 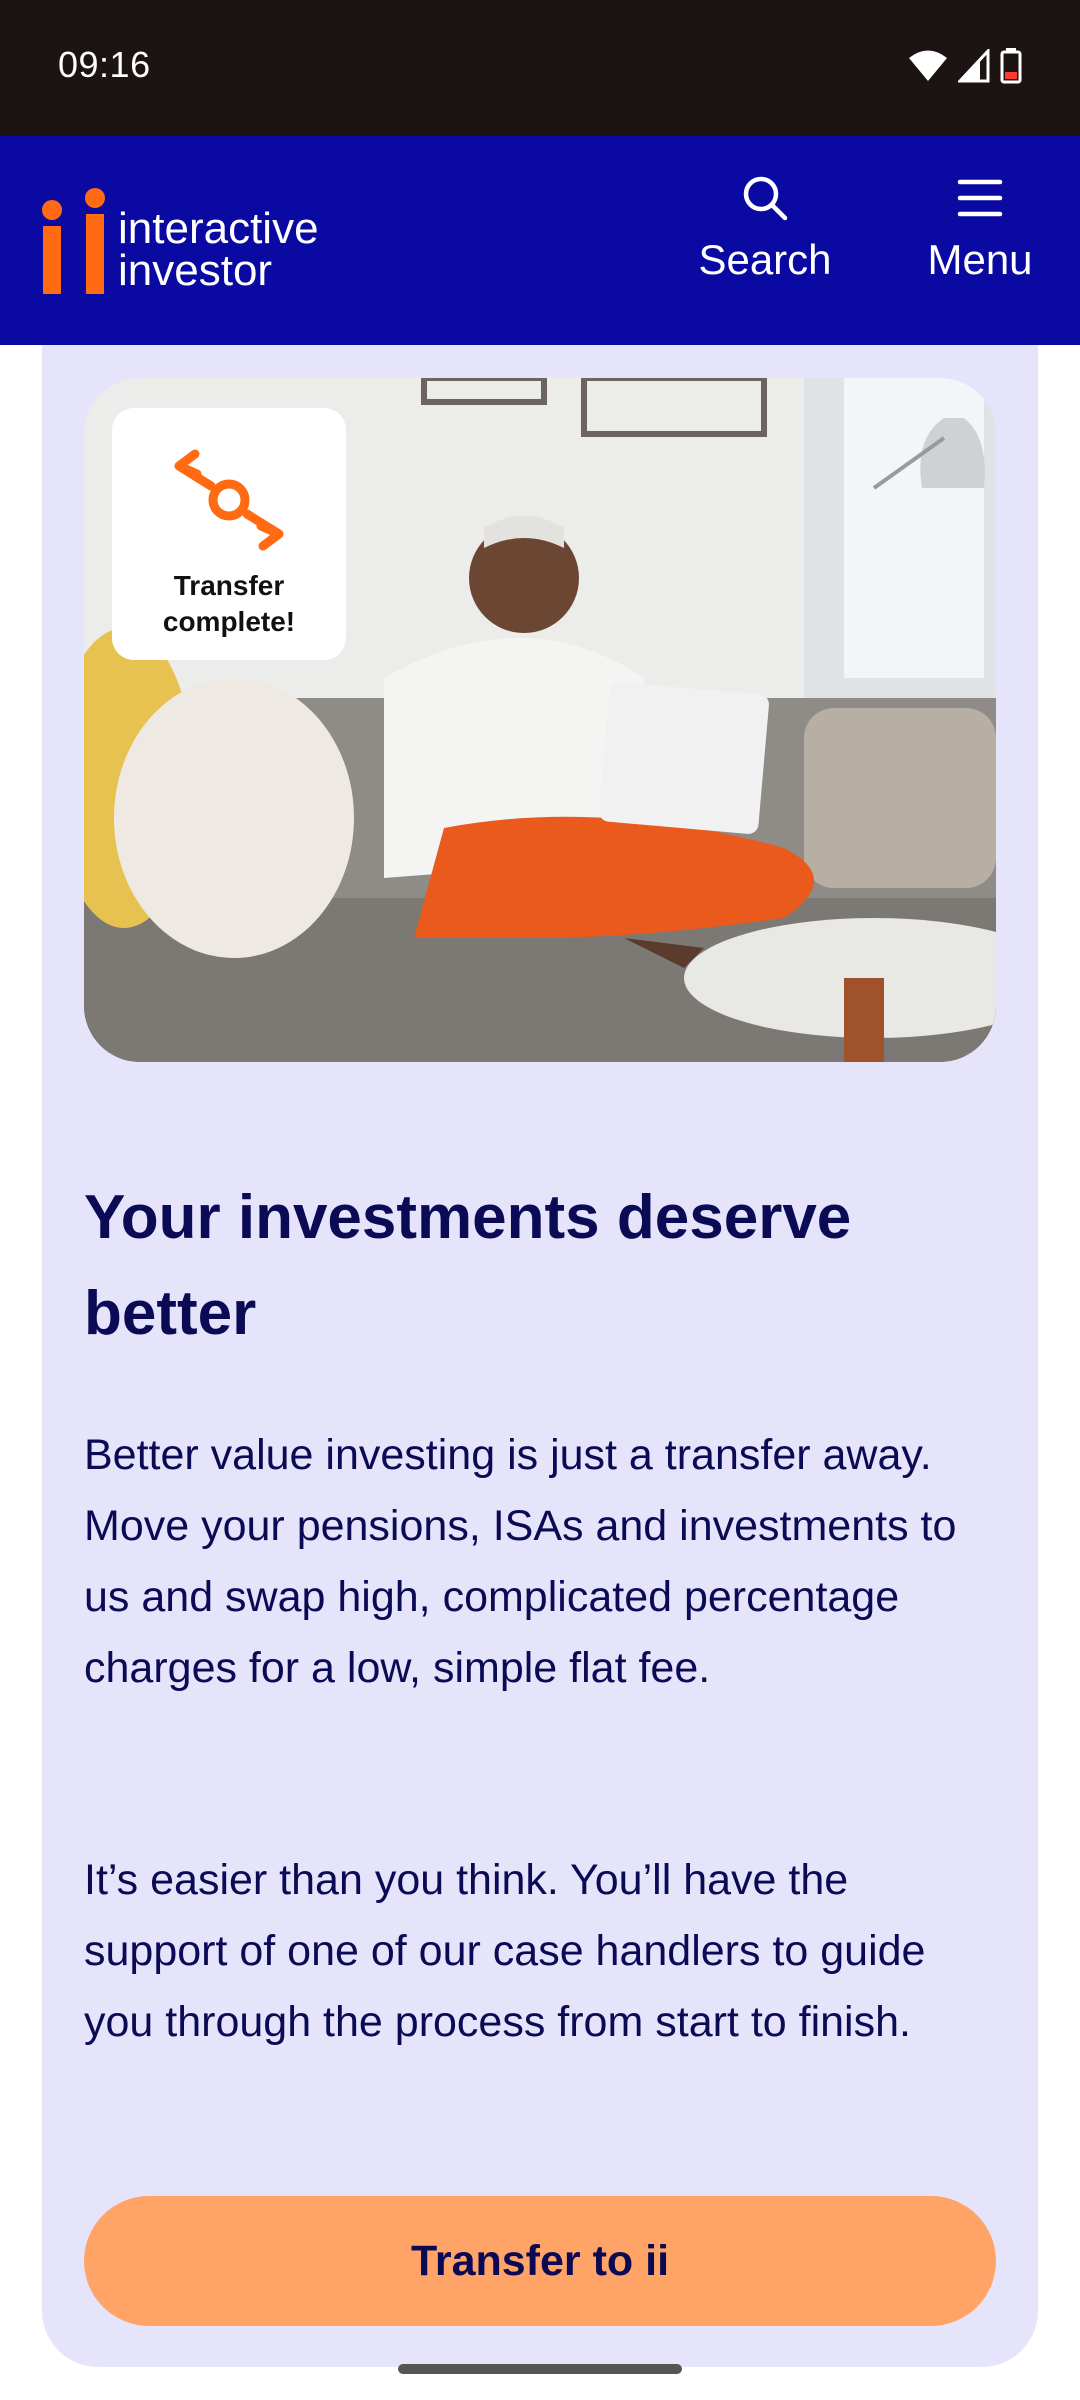 What do you see at coordinates (229, 604) in the screenshot?
I see `badge-text: Transfer complete!` at bounding box center [229, 604].